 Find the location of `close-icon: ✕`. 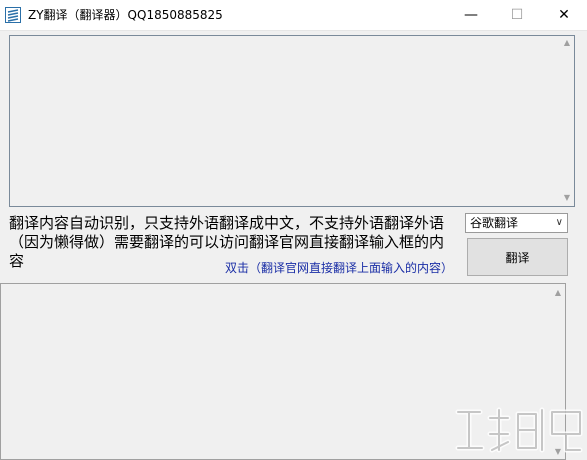

close-icon: ✕ is located at coordinates (564, 15).